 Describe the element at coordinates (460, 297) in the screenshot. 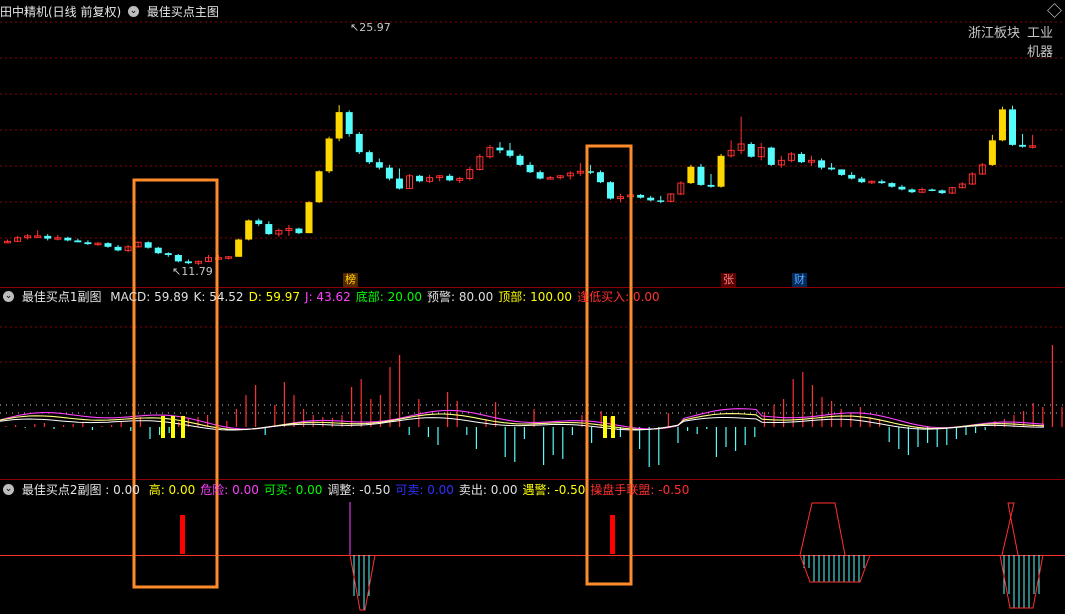

I see `sub1-legend-item: 预警: 80.00` at that location.